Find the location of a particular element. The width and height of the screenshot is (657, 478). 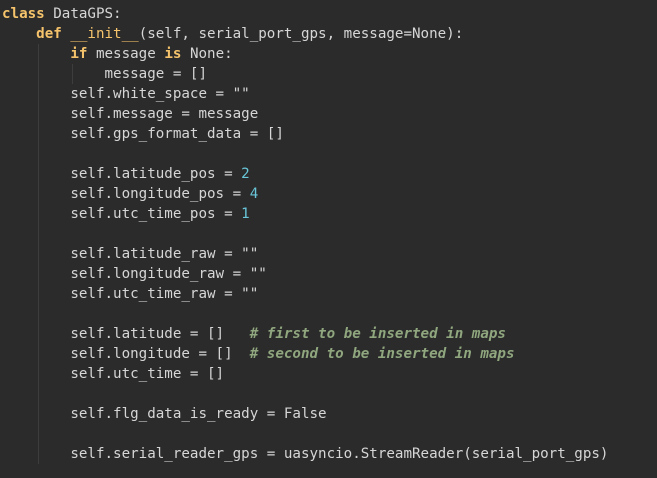

code-token: self.white_space = "" is located at coordinates (126, 94).